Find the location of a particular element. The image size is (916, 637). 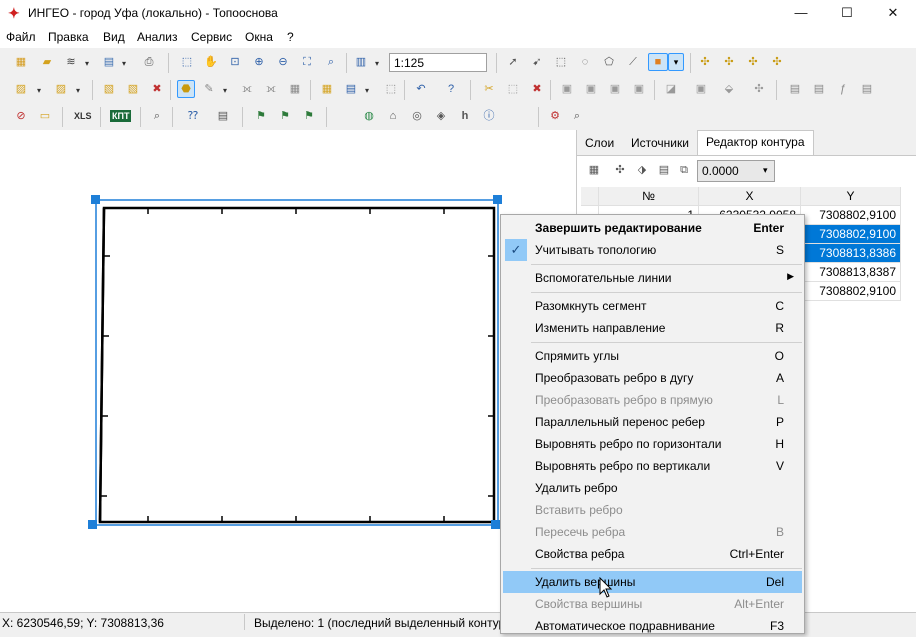

menu-windows: Окна is located at coordinates (259, 37).